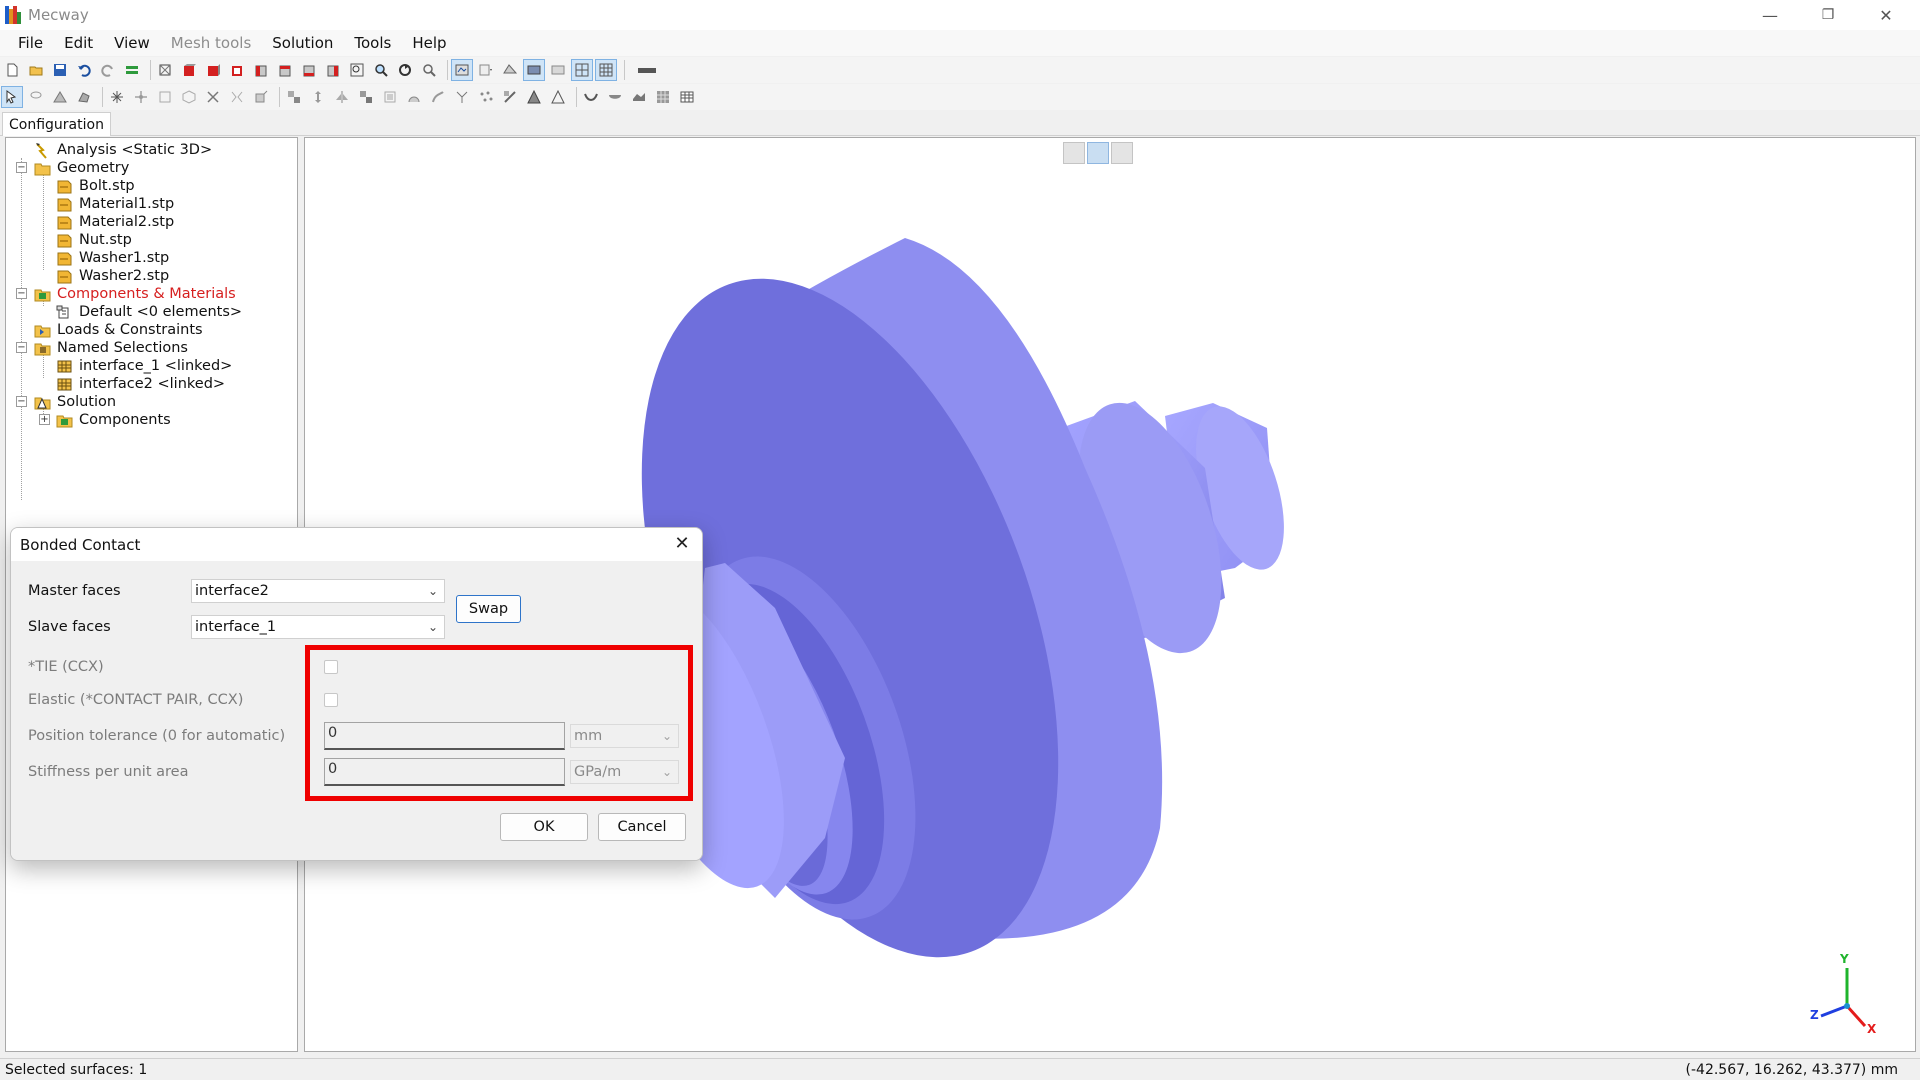 Image resolution: width=1920 pixels, height=1080 pixels. I want to click on tree-label-geometry-file: Material1.stp, so click(127, 204).